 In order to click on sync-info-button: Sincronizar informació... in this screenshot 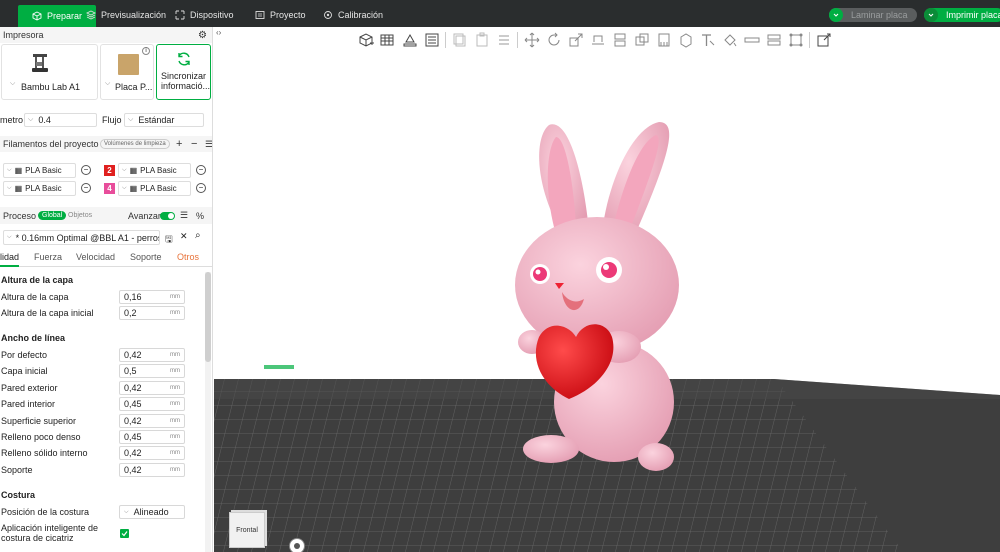, I will do `click(183, 72)`.